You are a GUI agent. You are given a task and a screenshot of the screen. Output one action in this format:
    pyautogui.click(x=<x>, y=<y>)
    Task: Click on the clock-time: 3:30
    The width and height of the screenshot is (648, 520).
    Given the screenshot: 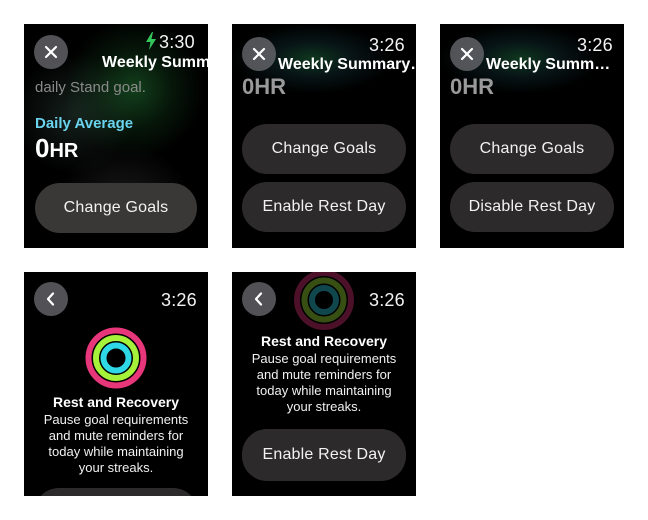 What is the action you would take?
    pyautogui.click(x=177, y=42)
    